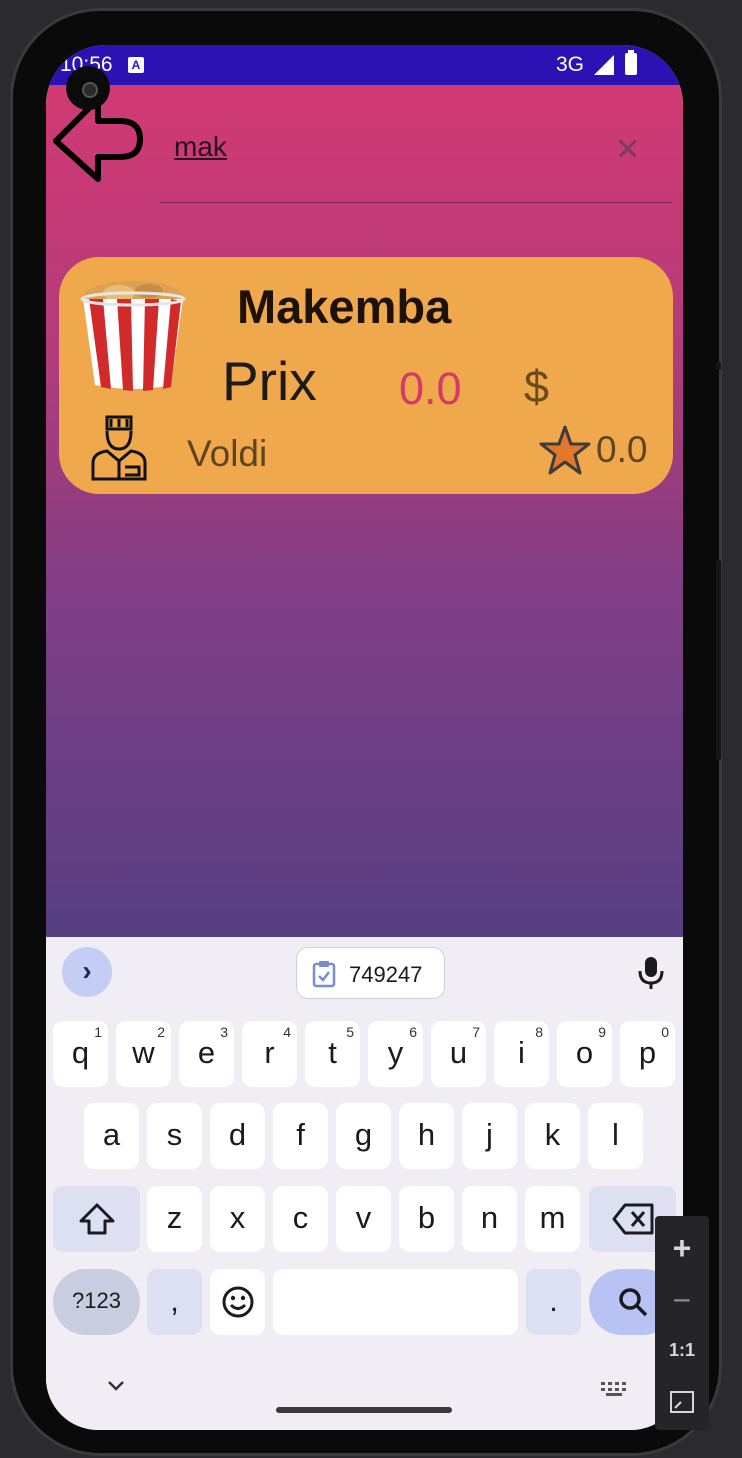  Describe the element at coordinates (426, 1219) in the screenshot. I see `key-b: b` at that location.